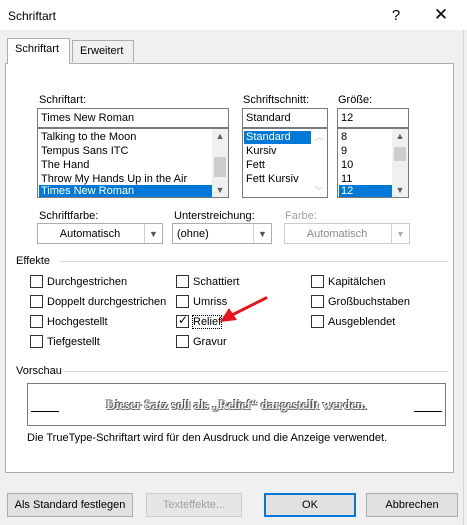 The image size is (467, 525). Describe the element at coordinates (32, 16) in the screenshot. I see `window-title: Schriftart` at that location.